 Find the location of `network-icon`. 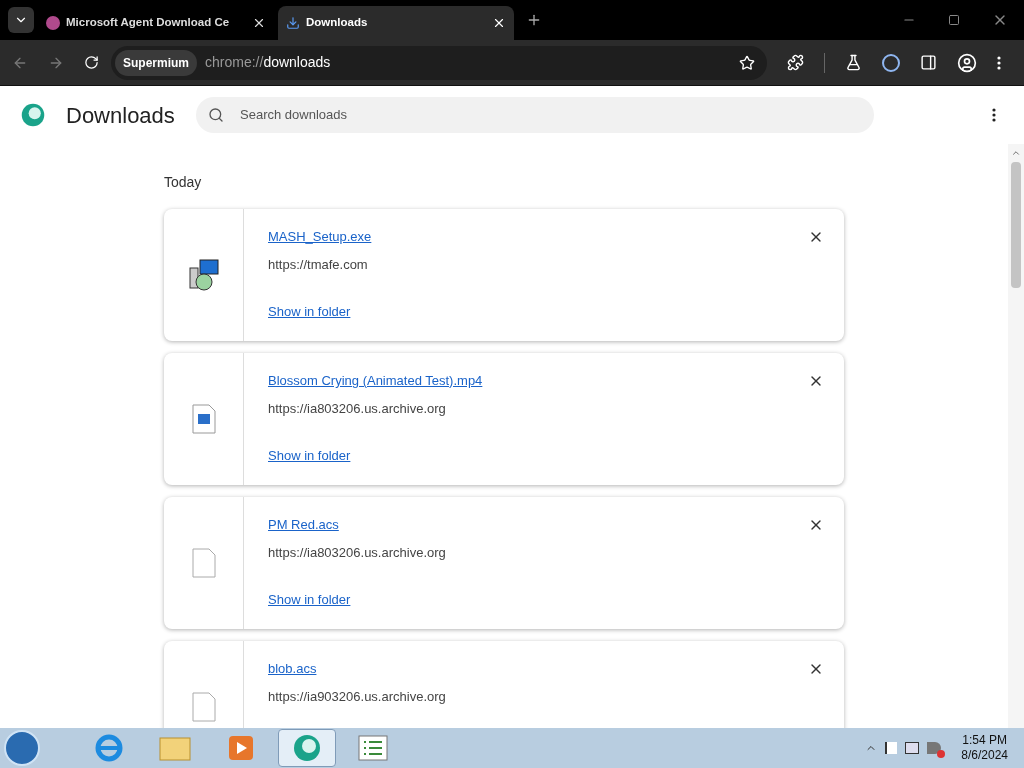

network-icon is located at coordinates (912, 748).